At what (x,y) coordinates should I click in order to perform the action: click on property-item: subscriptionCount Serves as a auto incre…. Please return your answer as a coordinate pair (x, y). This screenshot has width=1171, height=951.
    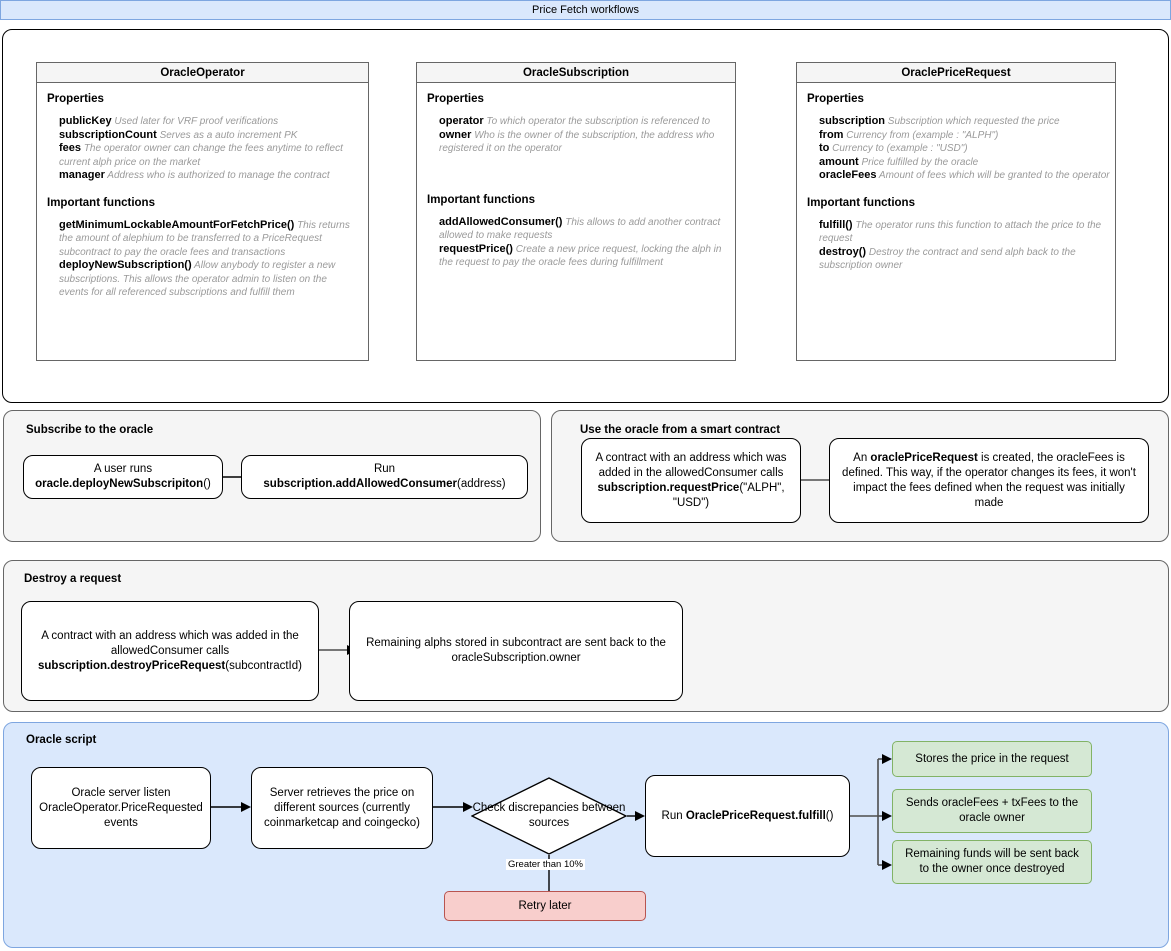
    Looking at the image, I should click on (178, 134).